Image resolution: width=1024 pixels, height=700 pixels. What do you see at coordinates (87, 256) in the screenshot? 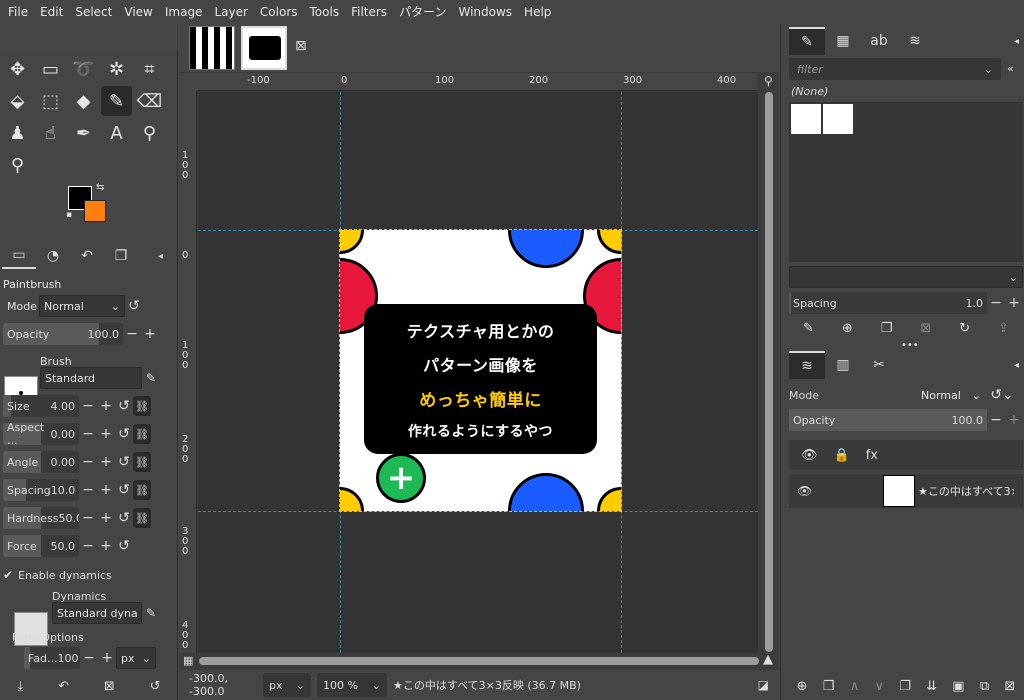
I see `tab-undo-history: ↶` at bounding box center [87, 256].